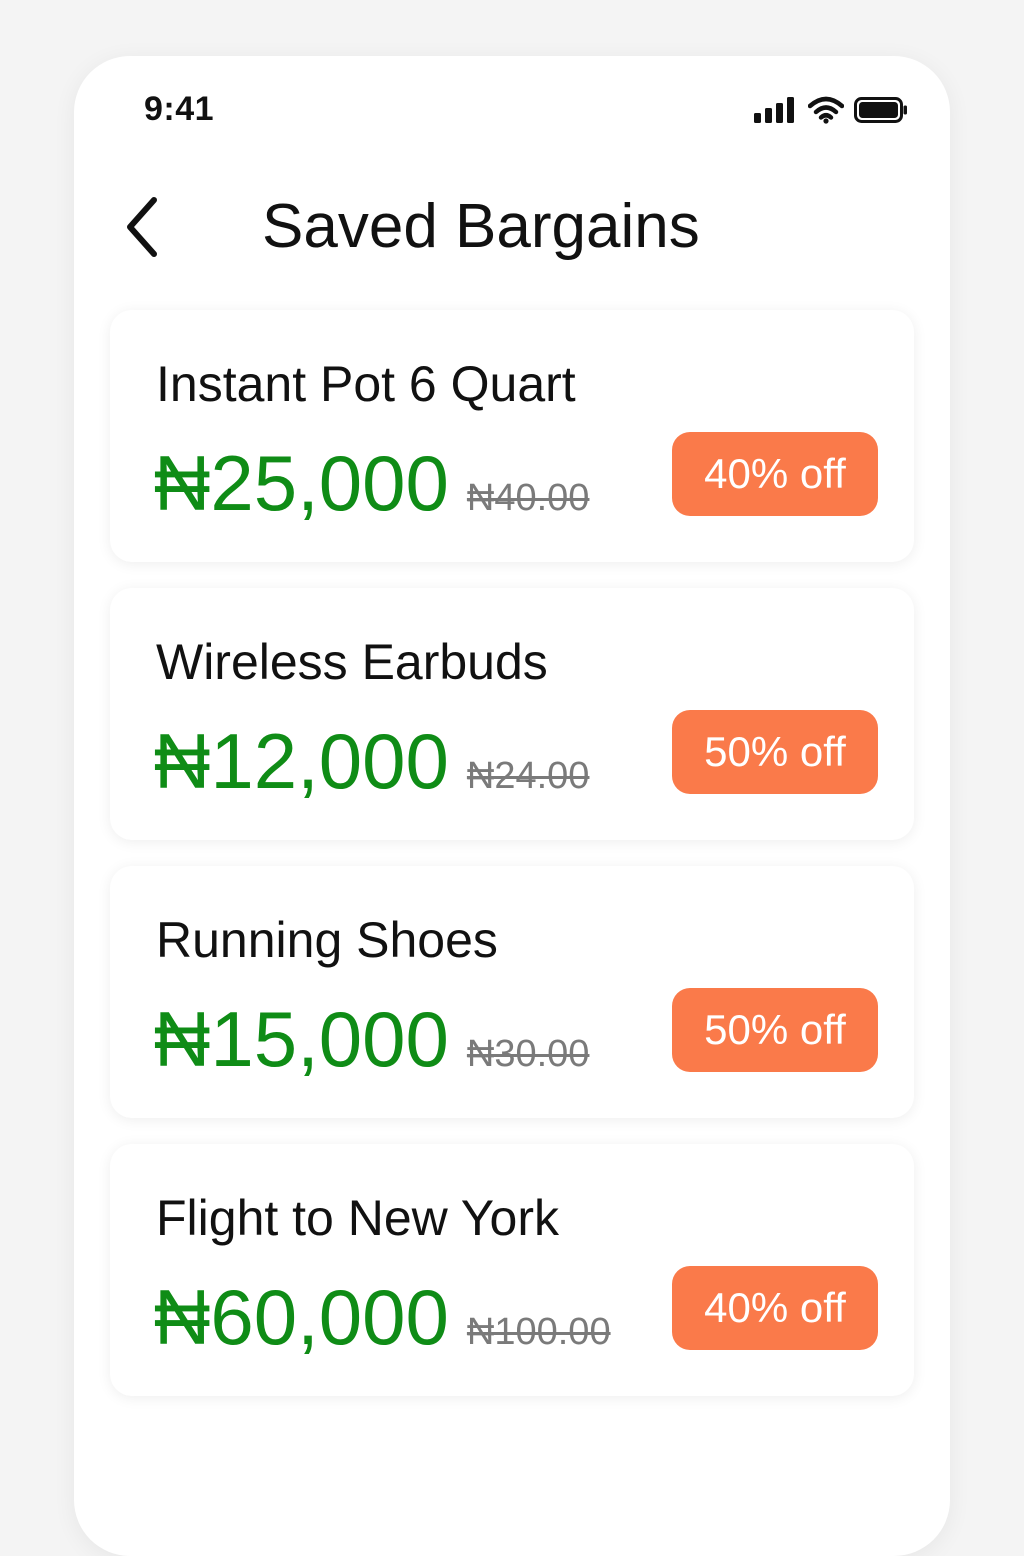 The image size is (1024, 1556). I want to click on original-price: ₦40.00, so click(528, 498).